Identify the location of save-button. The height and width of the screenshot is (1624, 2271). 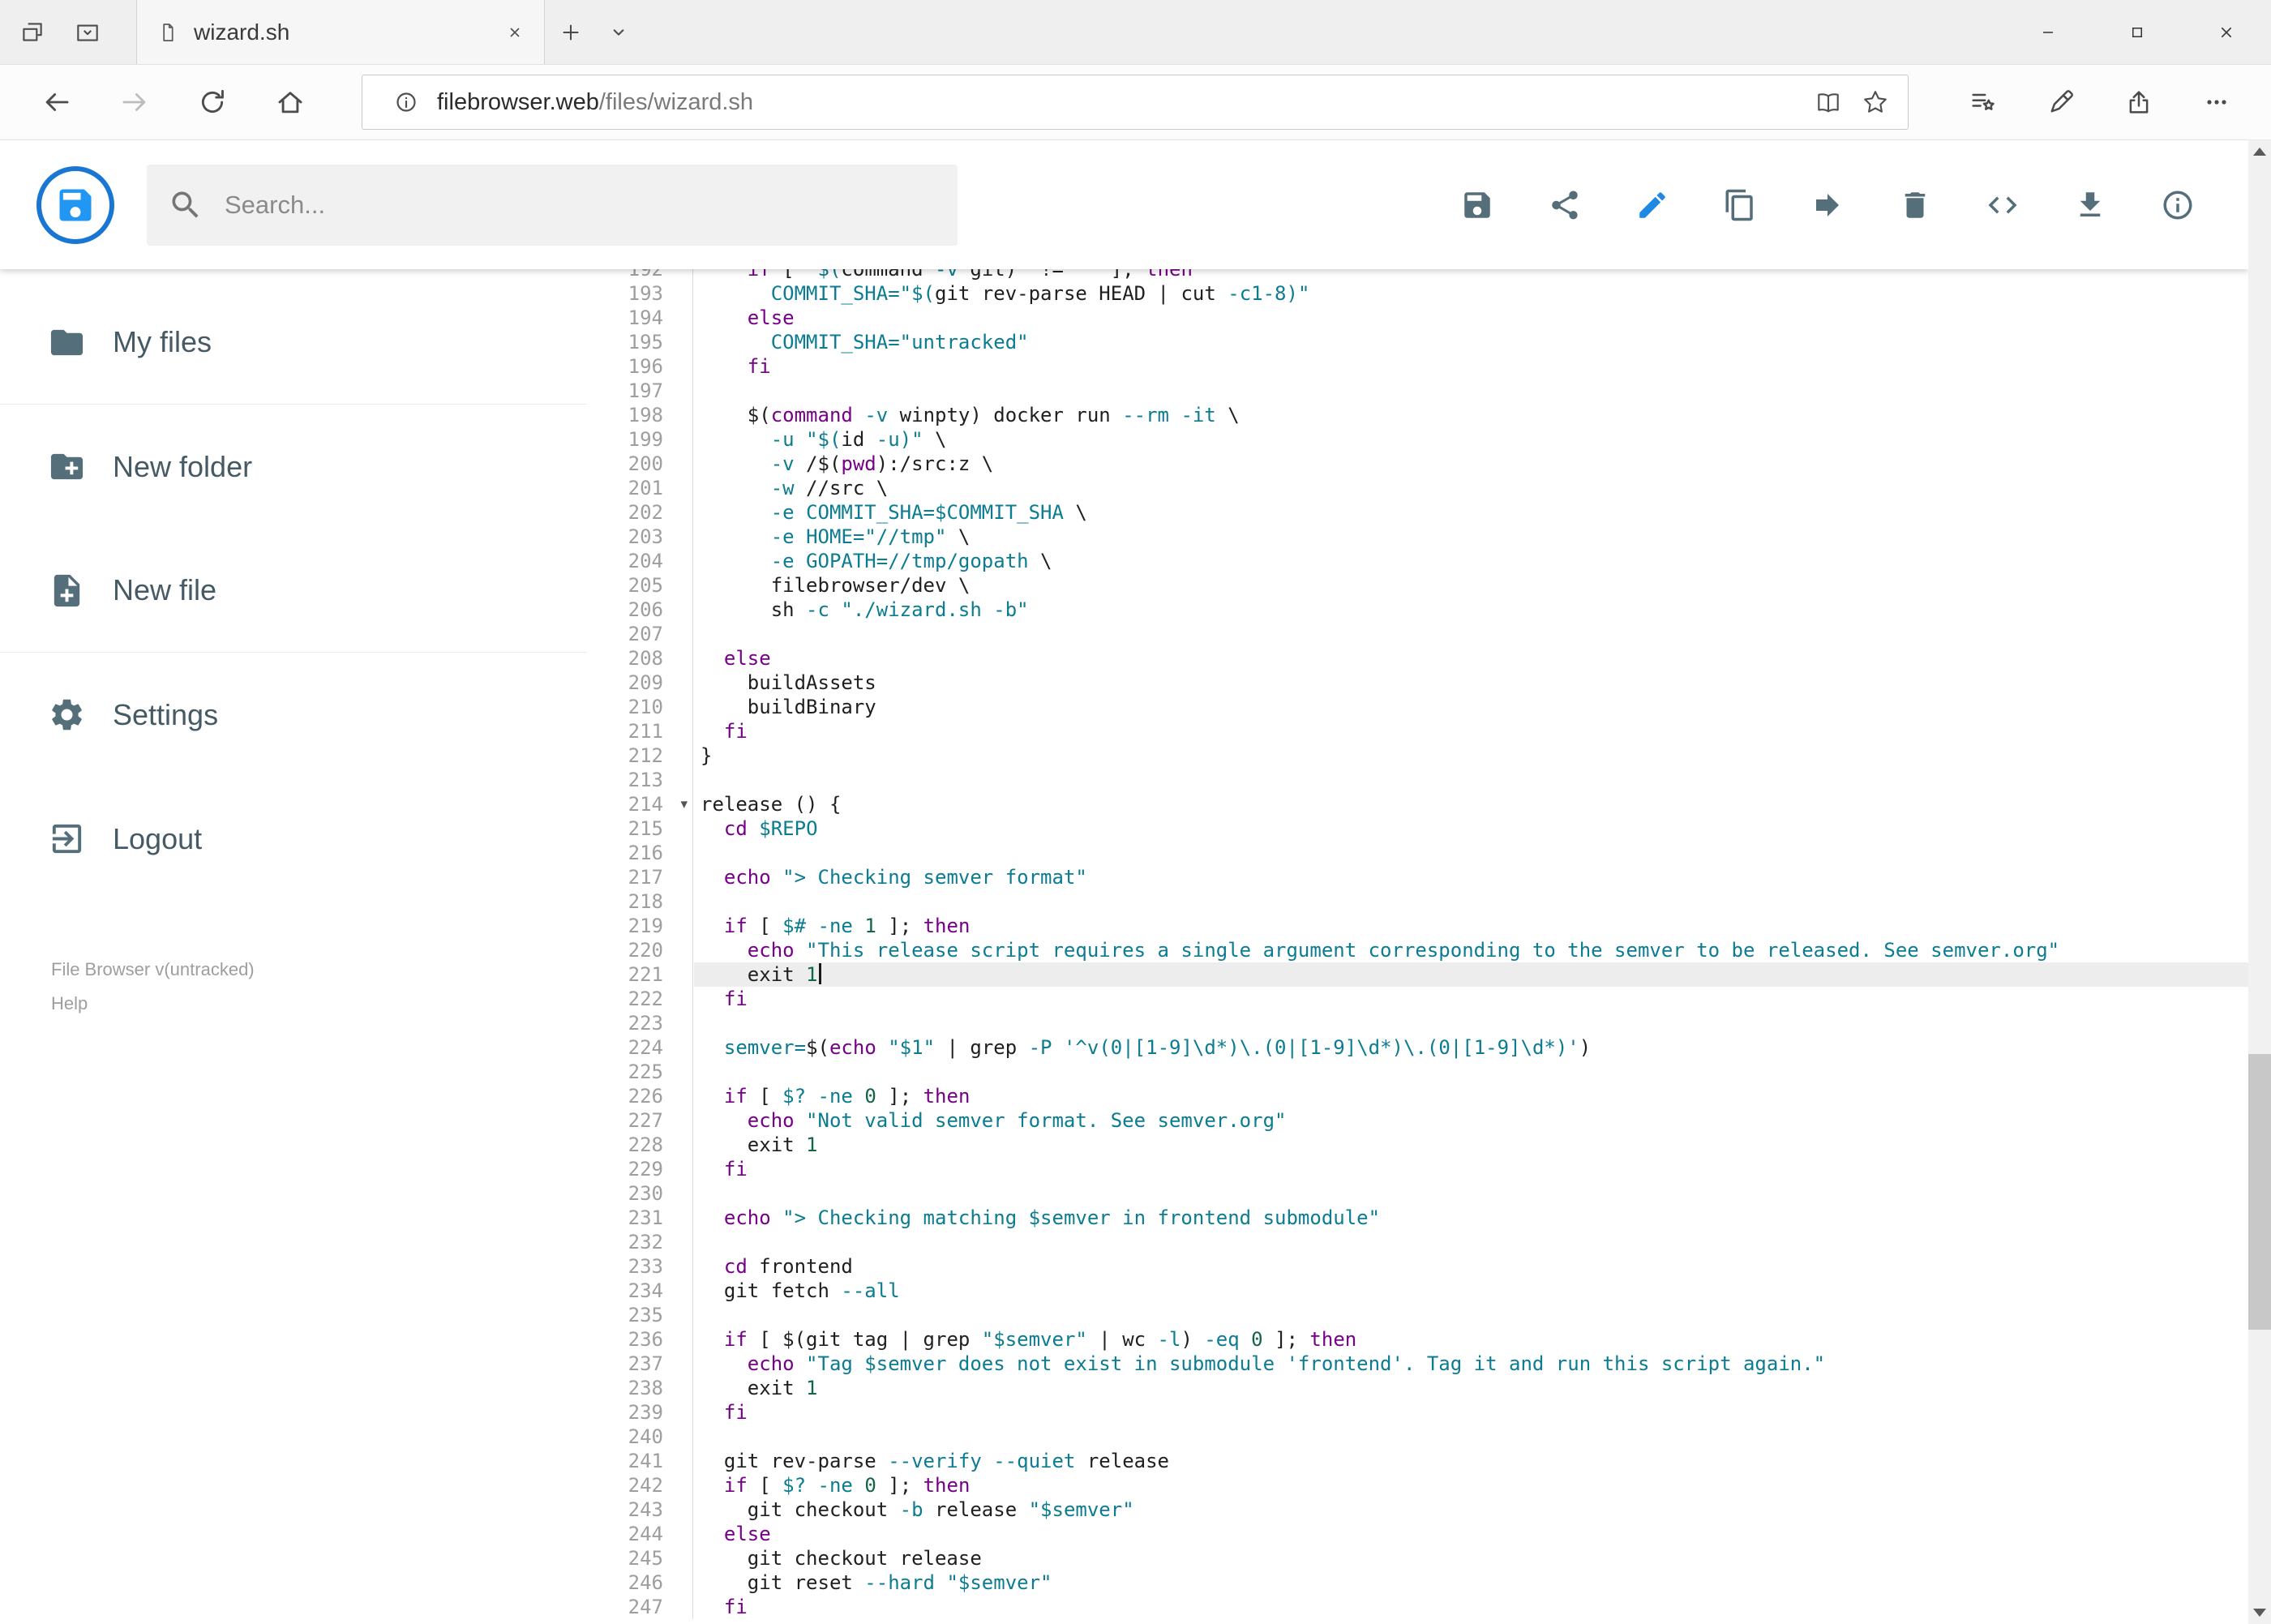
(1477, 205).